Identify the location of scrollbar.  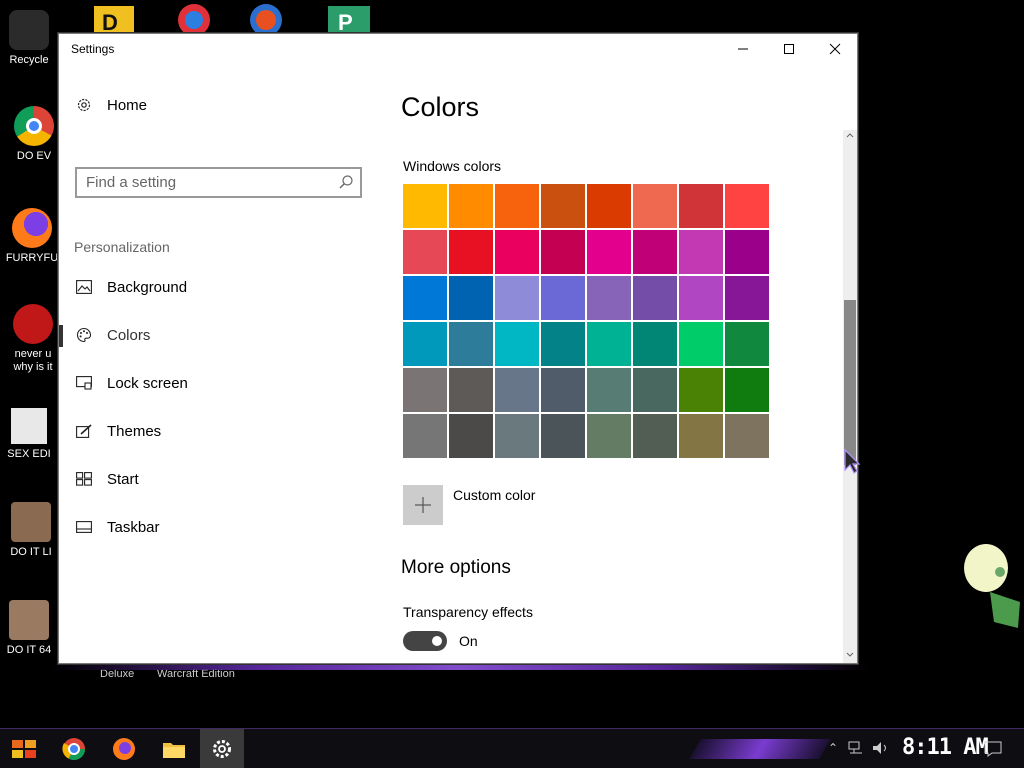
(850, 396).